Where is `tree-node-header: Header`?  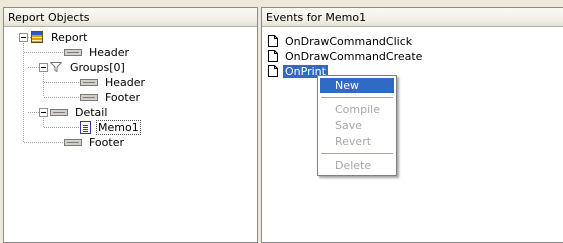
tree-node-header: Header is located at coordinates (97, 52).